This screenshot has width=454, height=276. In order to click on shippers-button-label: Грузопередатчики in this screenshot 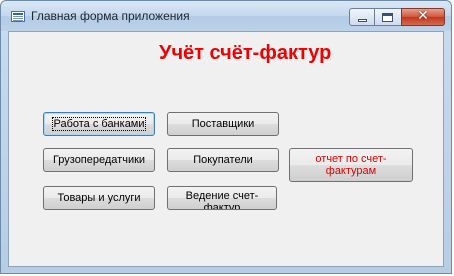, I will do `click(99, 160)`.